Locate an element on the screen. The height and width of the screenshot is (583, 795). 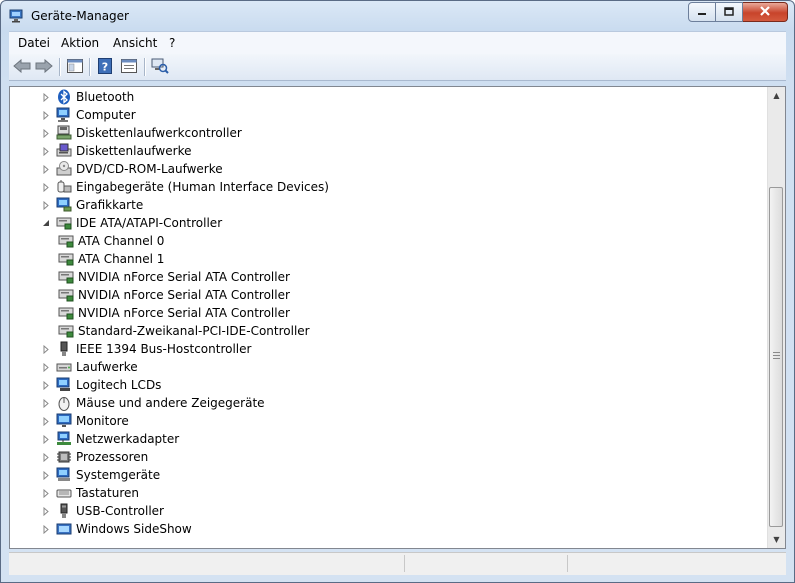
disk-drive-icon is located at coordinates (64, 367).